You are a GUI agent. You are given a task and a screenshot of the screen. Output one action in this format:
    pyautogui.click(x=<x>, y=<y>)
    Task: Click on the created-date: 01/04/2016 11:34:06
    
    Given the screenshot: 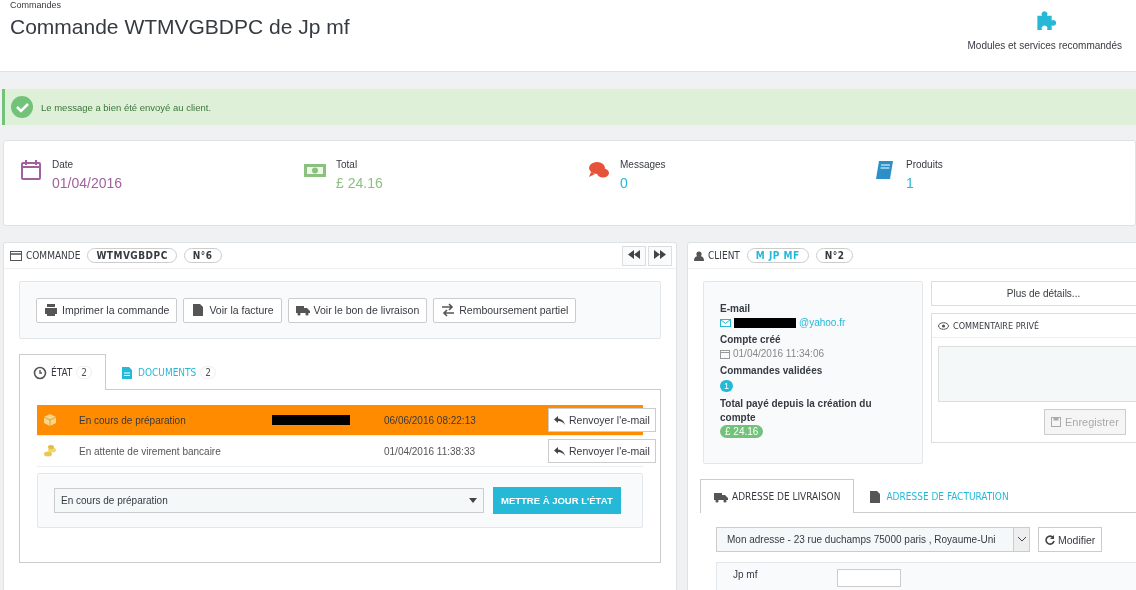 What is the action you would take?
    pyautogui.click(x=778, y=353)
    